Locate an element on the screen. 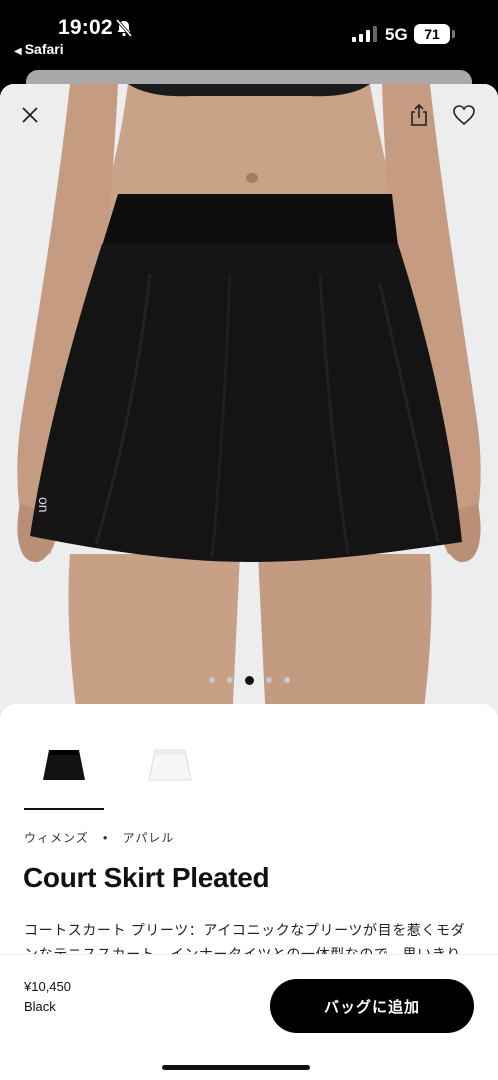 The height and width of the screenshot is (1080, 498). back-to-app-link: ◀ Safari is located at coordinates (39, 49).